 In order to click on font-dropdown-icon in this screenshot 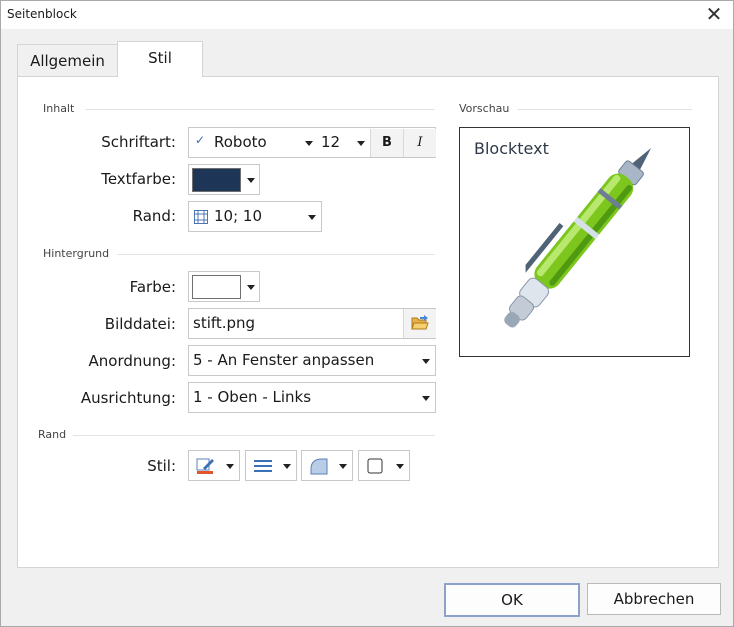, I will do `click(309, 143)`.